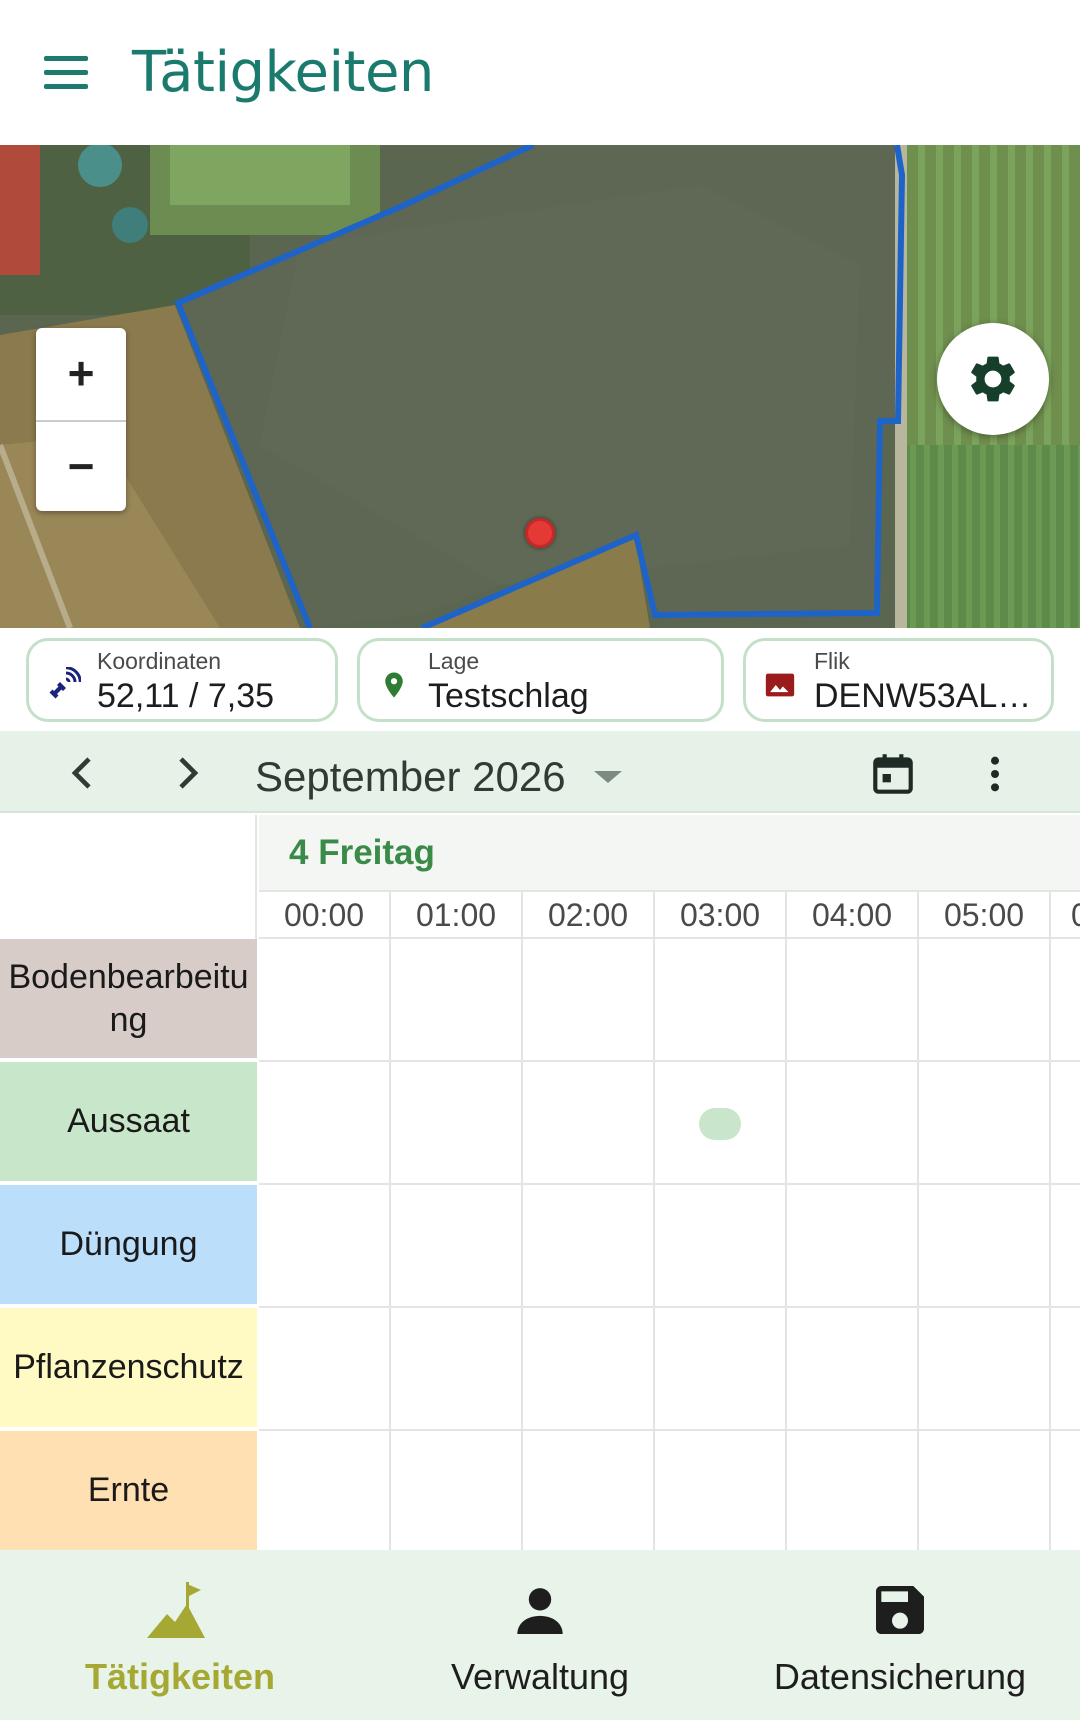  What do you see at coordinates (186, 696) in the screenshot?
I see `chip-value: 52,11 / 7,35` at bounding box center [186, 696].